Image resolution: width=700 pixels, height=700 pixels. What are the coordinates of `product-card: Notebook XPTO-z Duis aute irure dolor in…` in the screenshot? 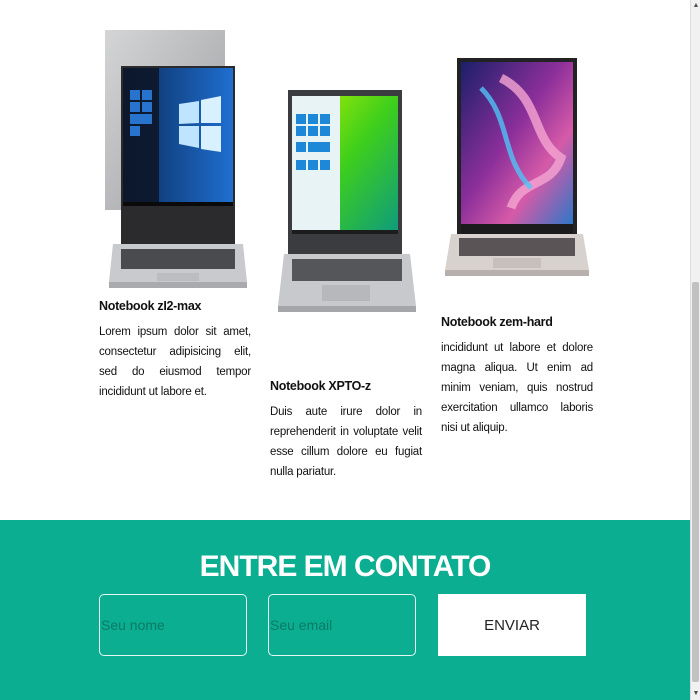 It's located at (346, 286).